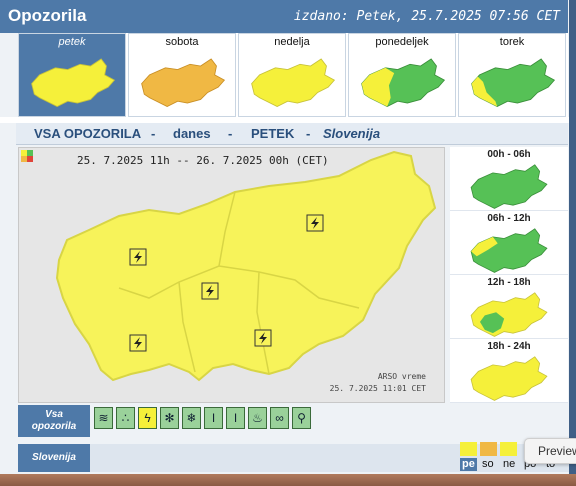 The image size is (576, 486). Describe the element at coordinates (352, 133) in the screenshot. I see `section-region-label: Slovenija` at that location.